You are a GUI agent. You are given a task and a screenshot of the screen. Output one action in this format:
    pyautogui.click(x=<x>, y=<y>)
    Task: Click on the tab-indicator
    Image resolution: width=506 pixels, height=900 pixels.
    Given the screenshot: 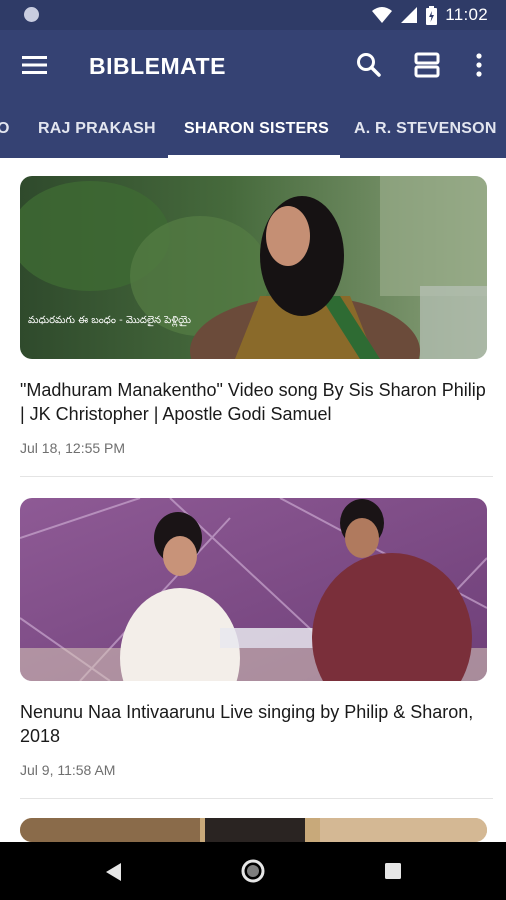 What is the action you would take?
    pyautogui.click(x=254, y=156)
    